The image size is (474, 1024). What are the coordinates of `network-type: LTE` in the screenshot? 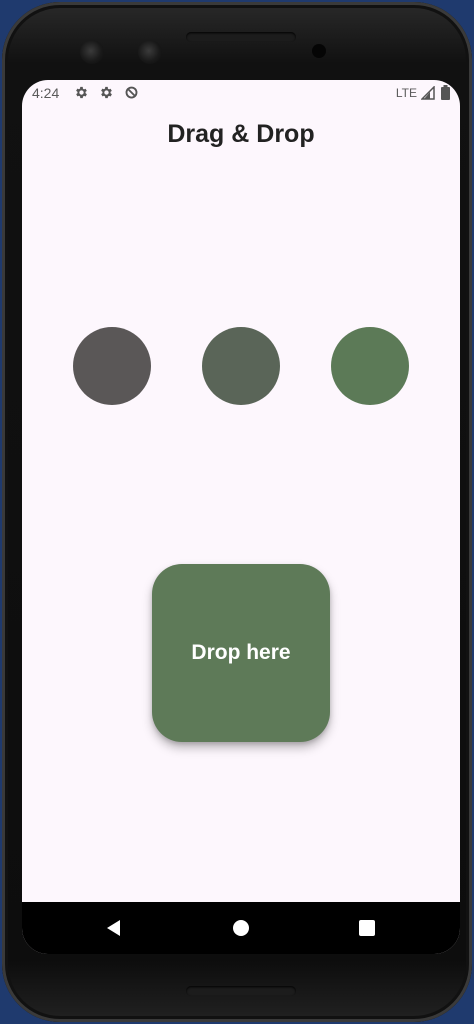 It's located at (406, 93).